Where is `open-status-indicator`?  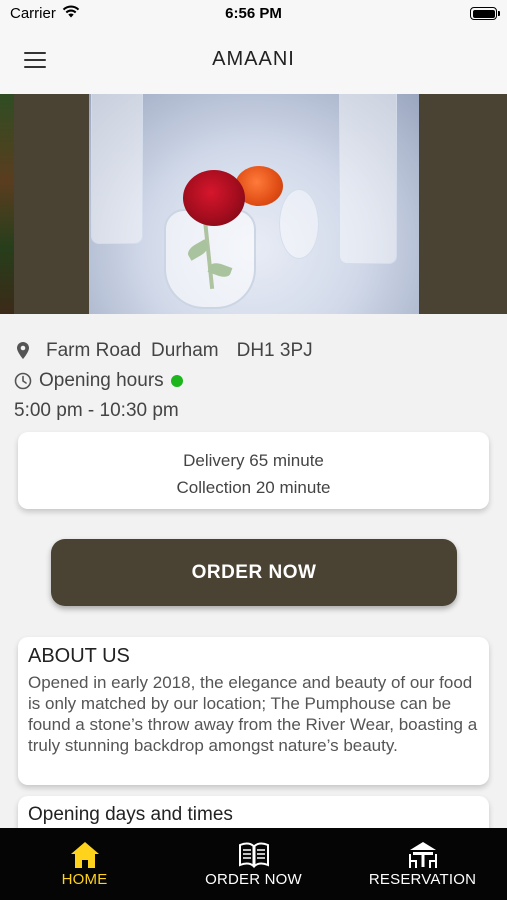 open-status-indicator is located at coordinates (176, 381).